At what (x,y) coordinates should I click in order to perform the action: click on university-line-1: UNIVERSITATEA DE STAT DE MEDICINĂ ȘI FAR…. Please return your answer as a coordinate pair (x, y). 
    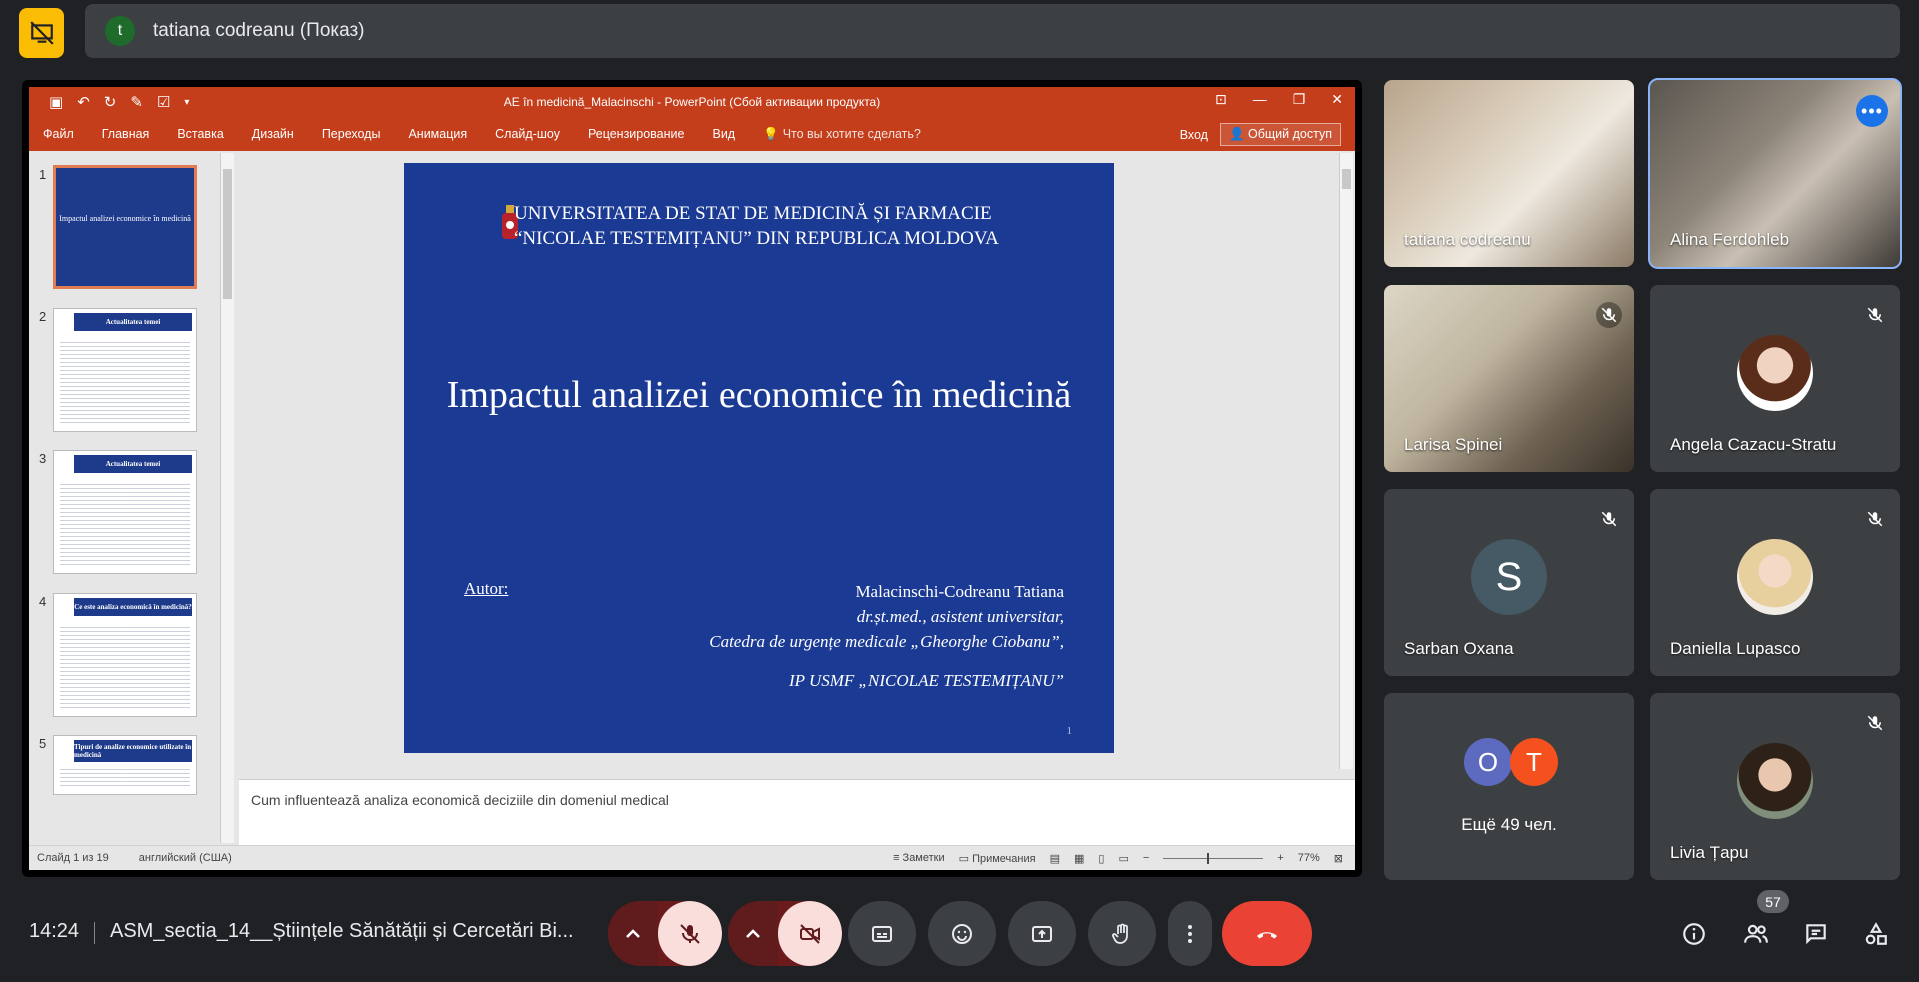
    Looking at the image, I should click on (753, 213).